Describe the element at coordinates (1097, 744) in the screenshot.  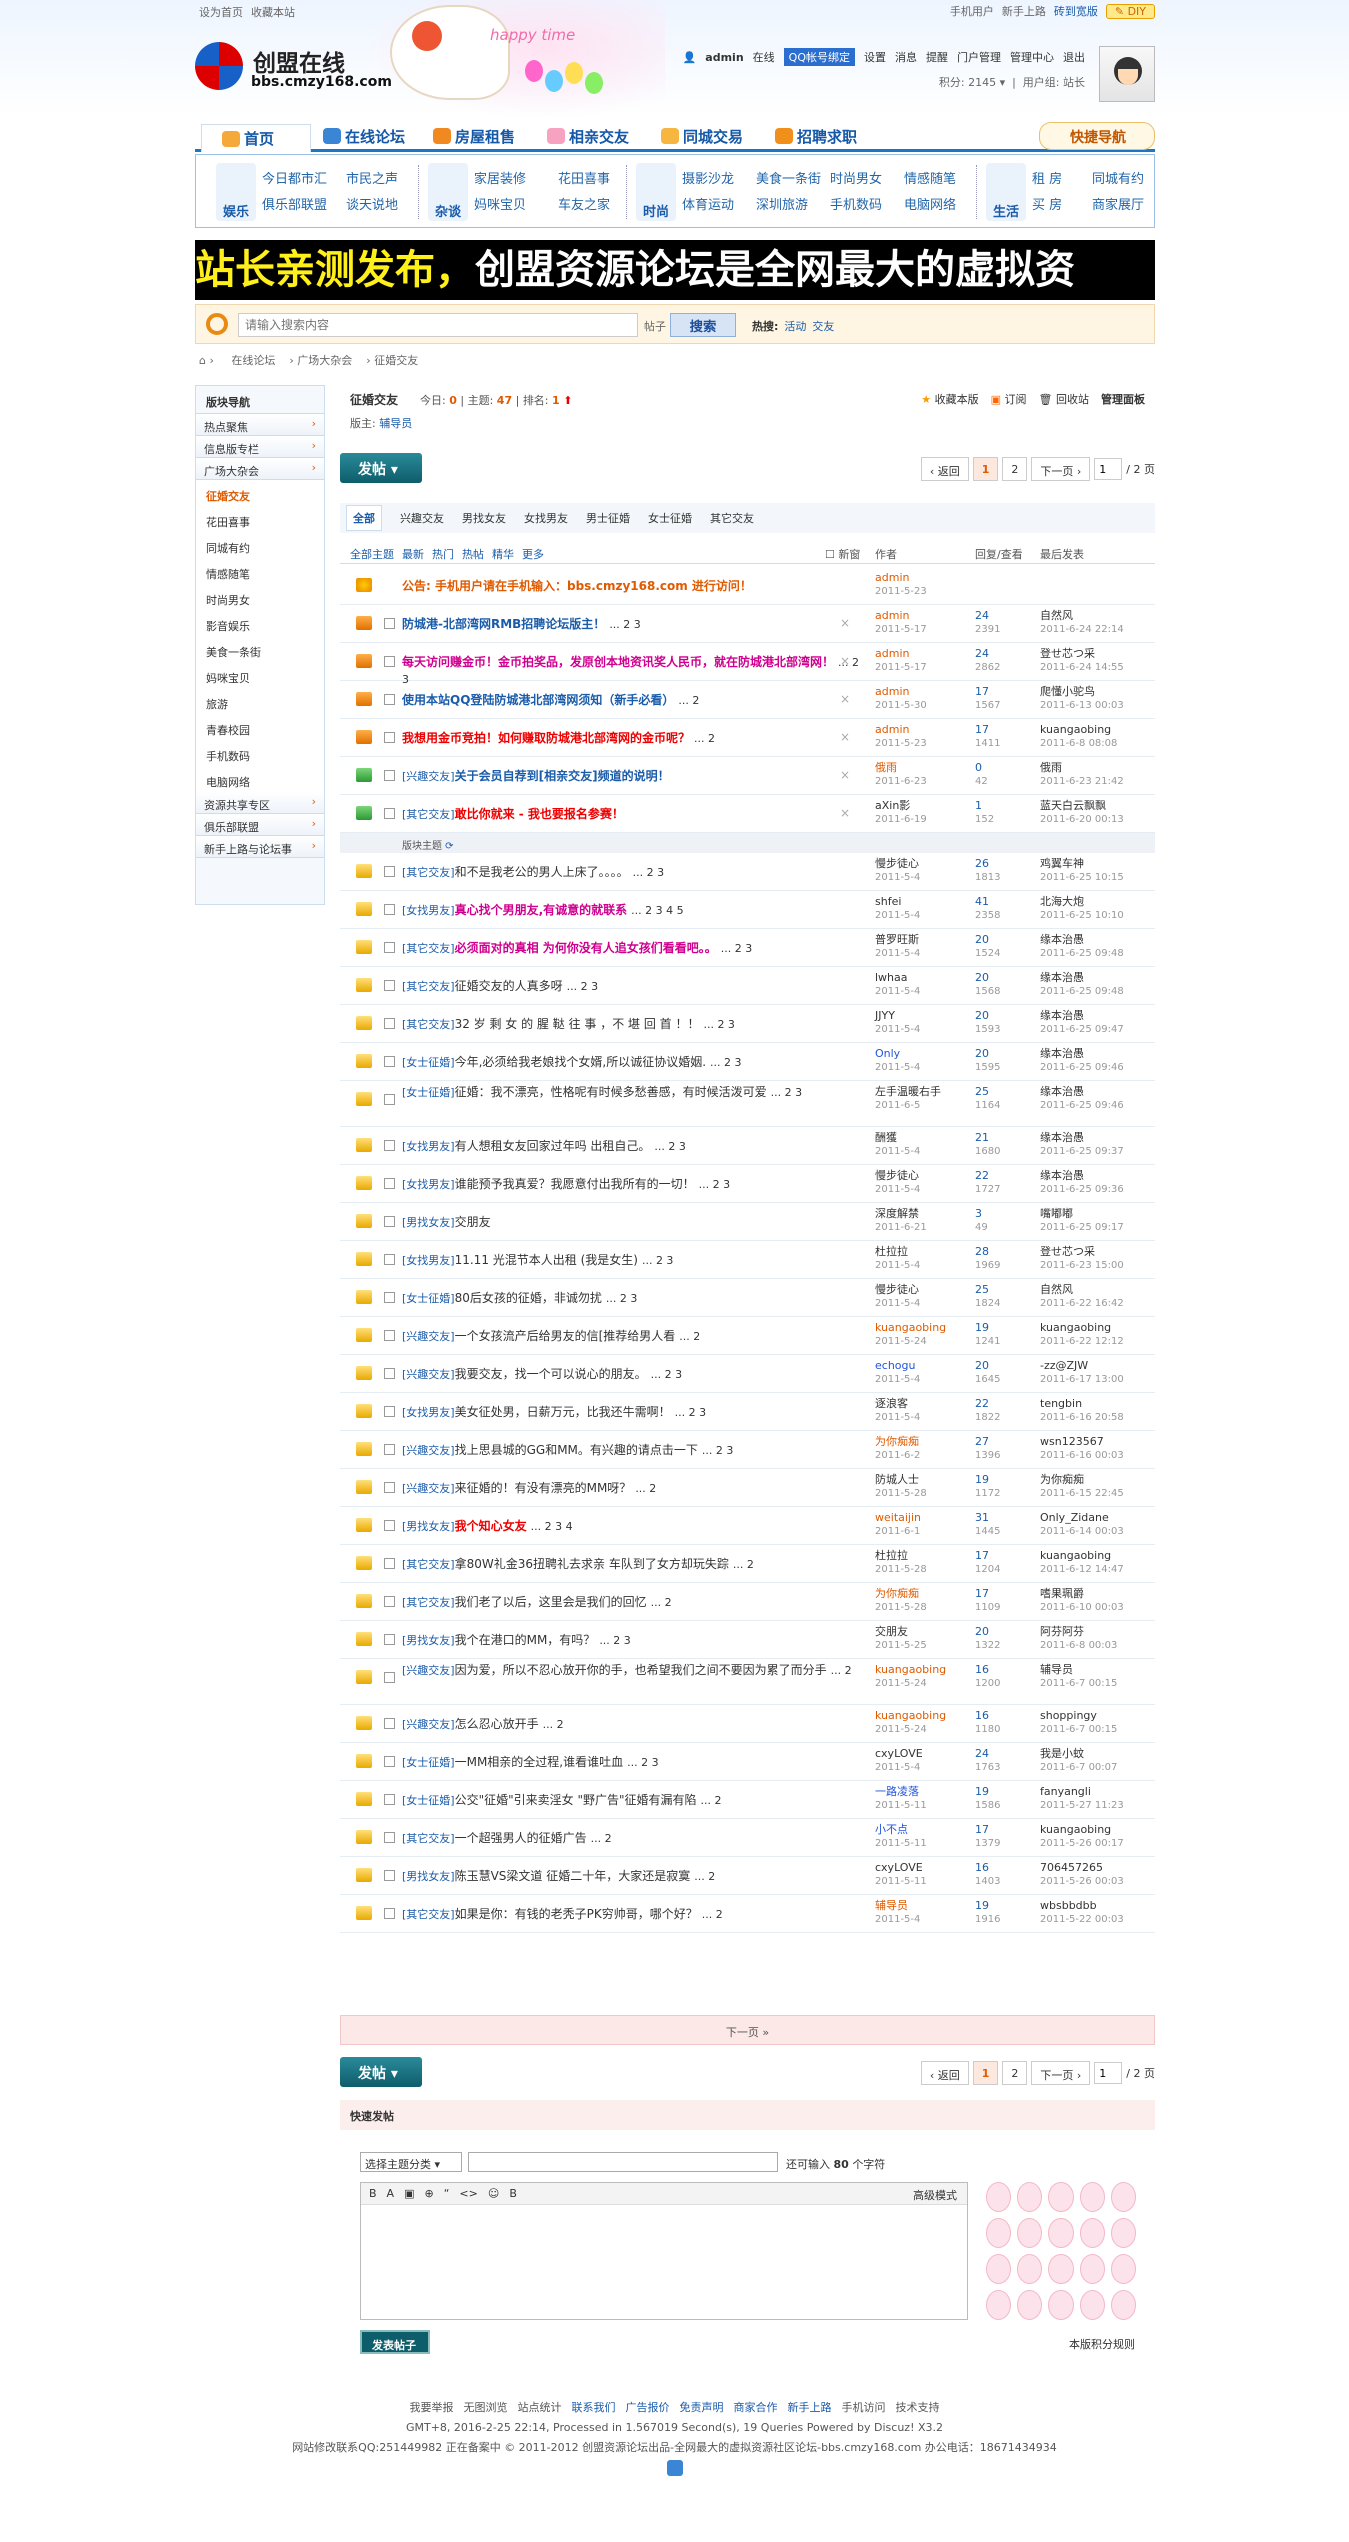
I see `last-date: 2011-6-8 08:08` at that location.